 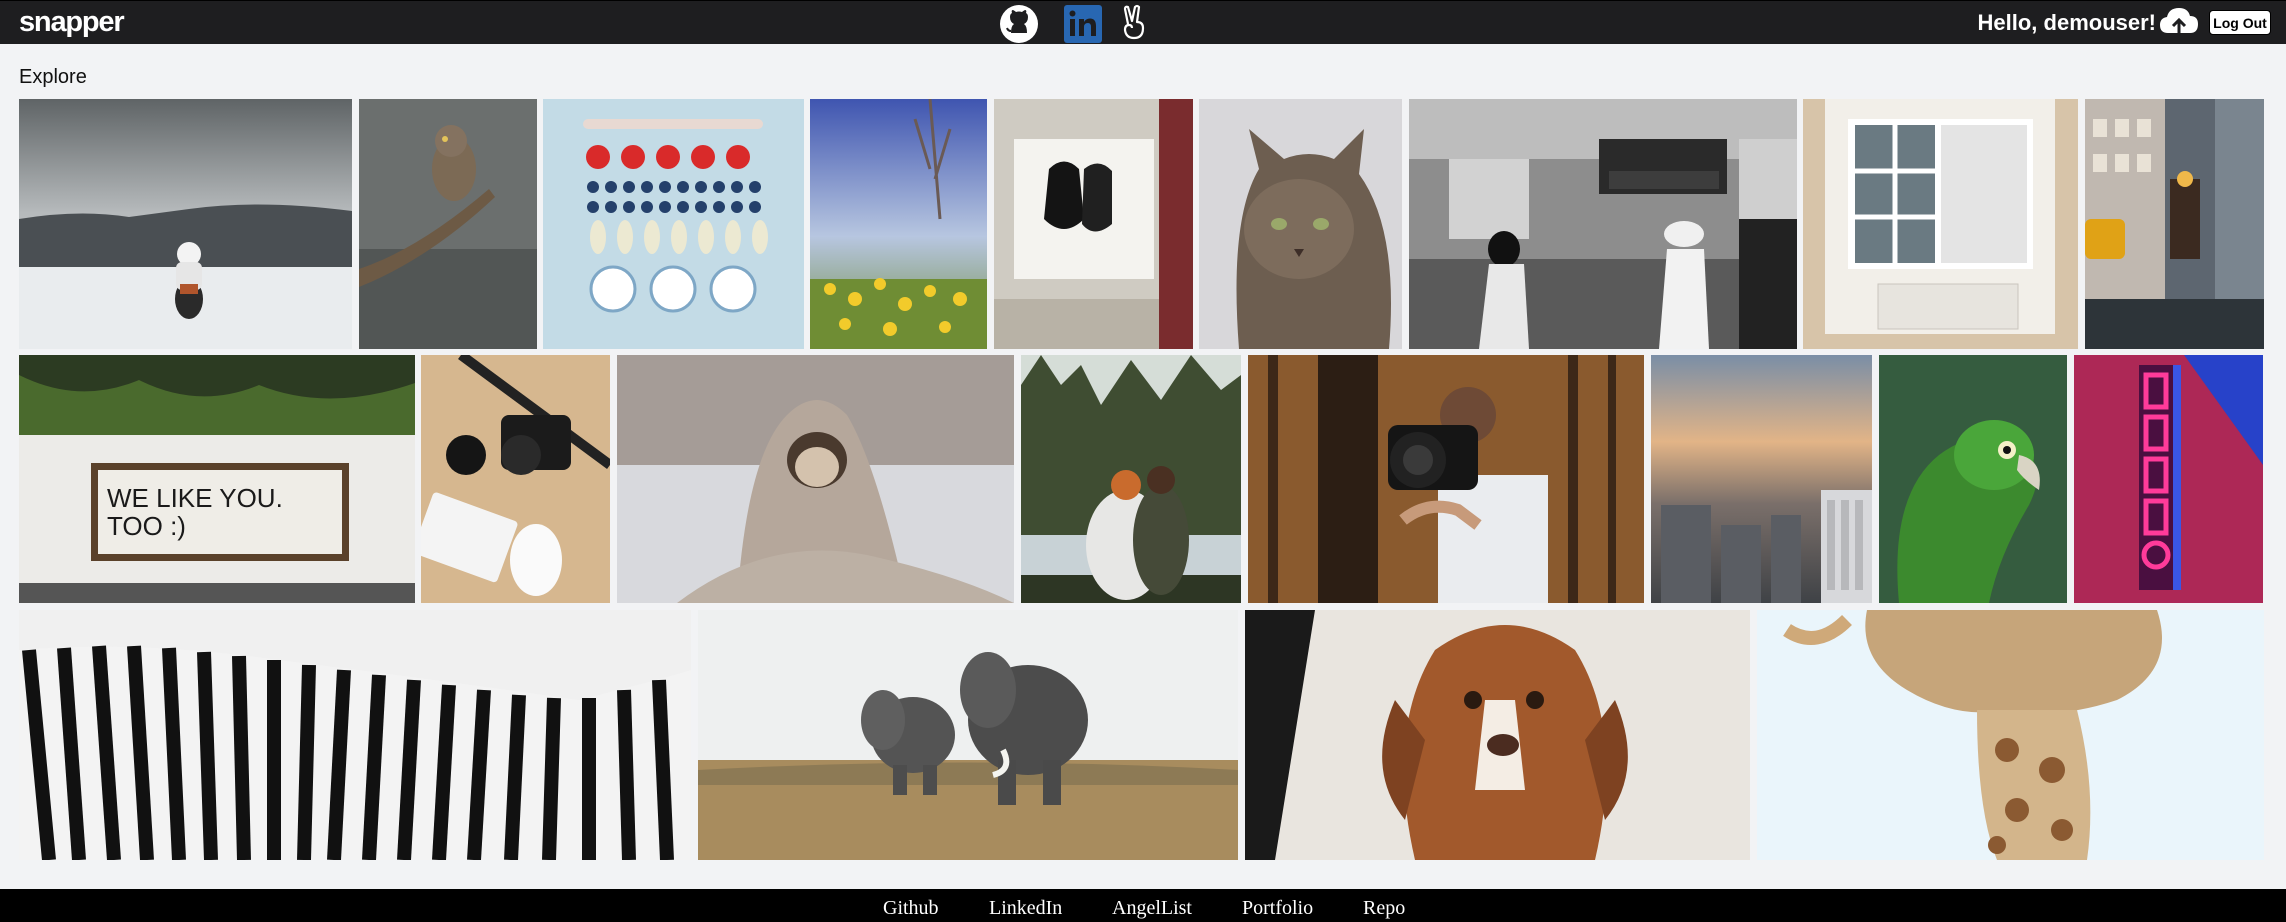 I want to click on photo-levitating-camera, so click(x=1446, y=479).